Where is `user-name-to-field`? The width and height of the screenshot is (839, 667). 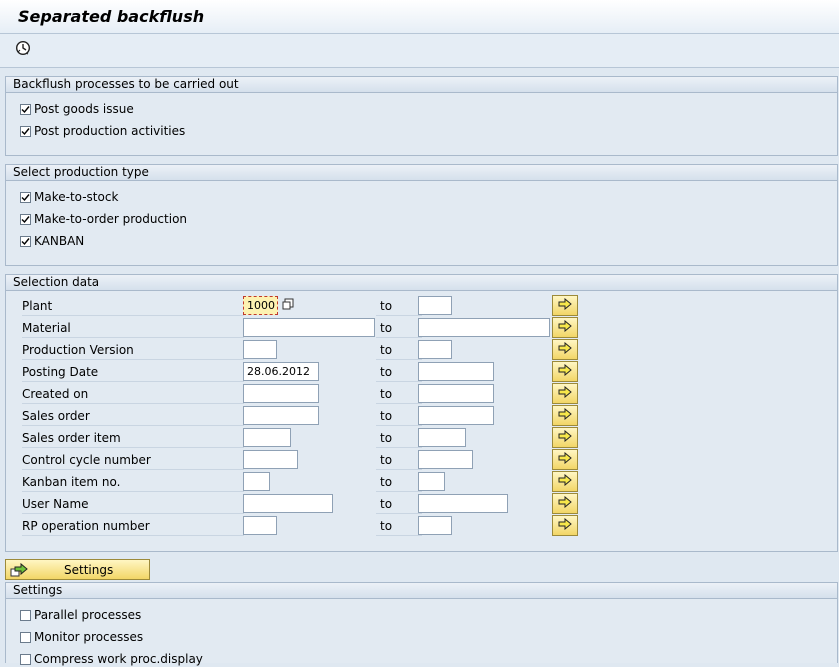 user-name-to-field is located at coordinates (463, 503).